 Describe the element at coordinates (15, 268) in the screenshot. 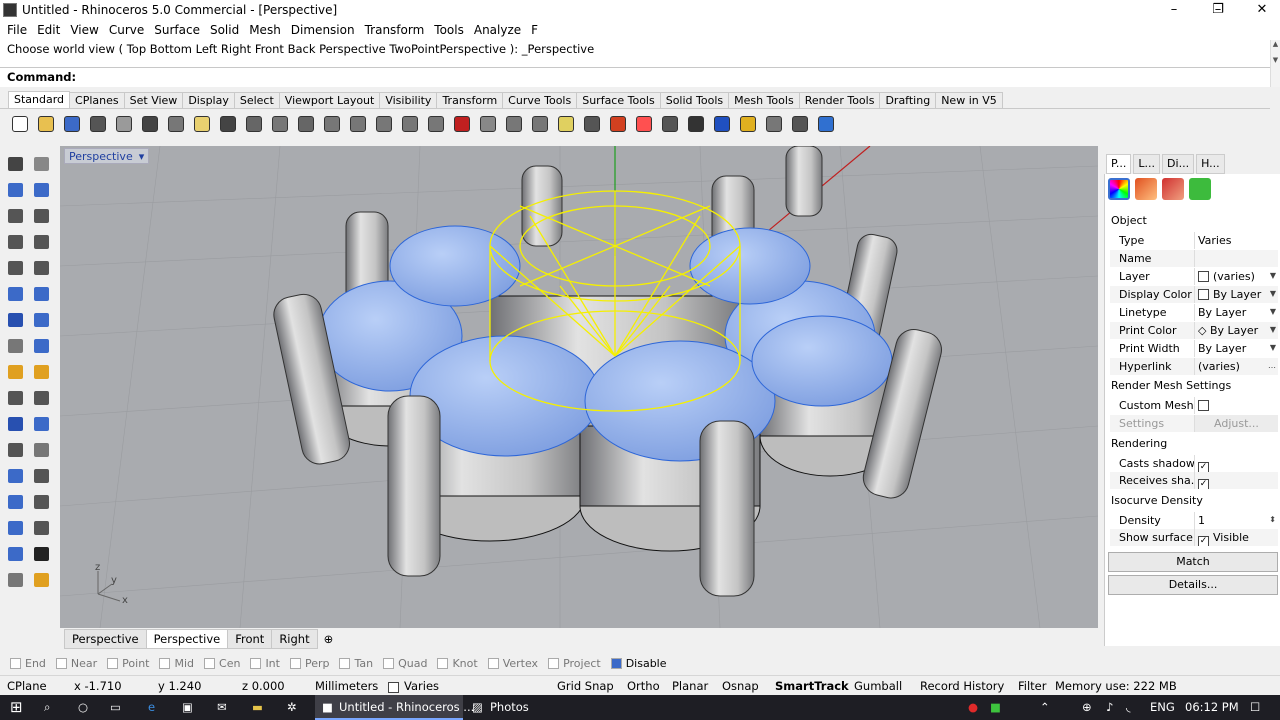

I see `fillet-icon` at that location.